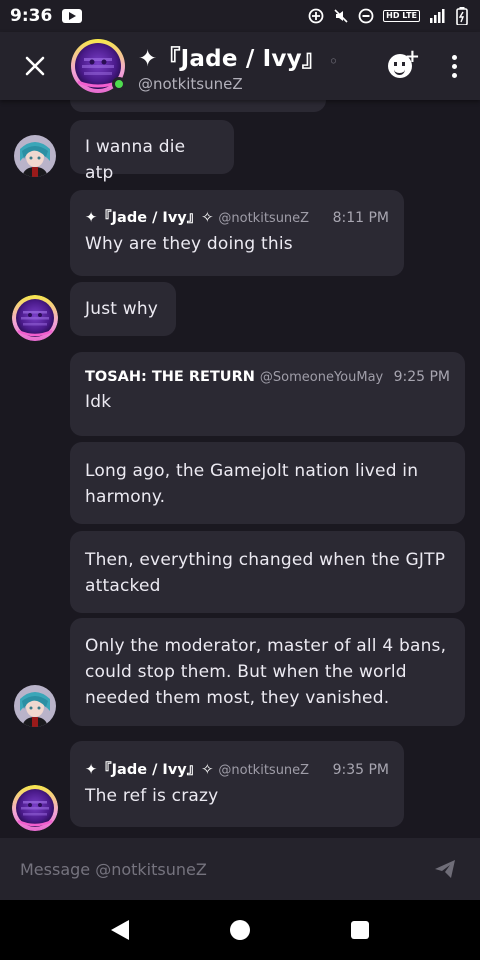 This screenshot has height=960, width=480. What do you see at coordinates (98, 402) in the screenshot?
I see `message-text: Idk` at bounding box center [98, 402].